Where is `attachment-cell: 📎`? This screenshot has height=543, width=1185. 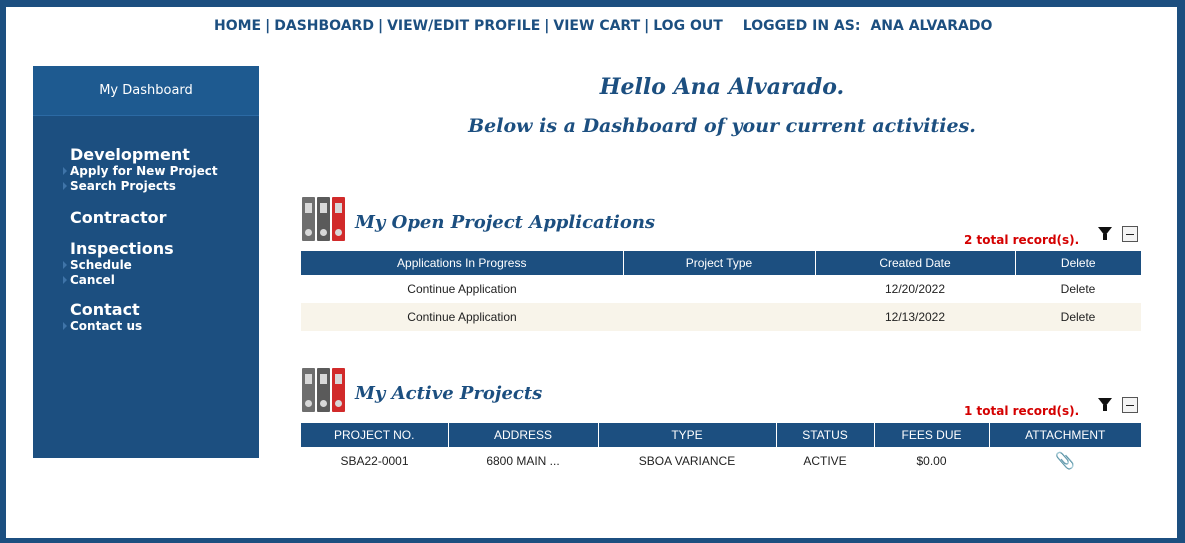
attachment-cell: 📎 is located at coordinates (1065, 461).